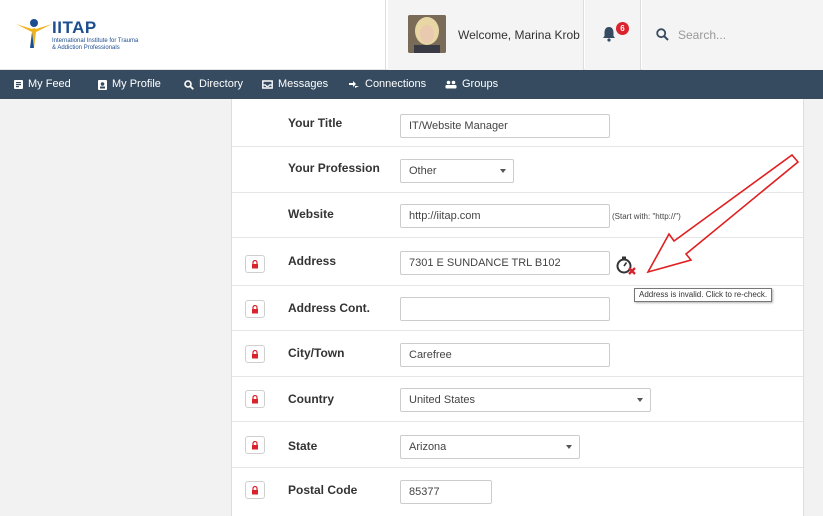 This screenshot has height=516, width=823. I want to click on address-field: 7301 E SUNDANCE TRL B102, so click(505, 263).